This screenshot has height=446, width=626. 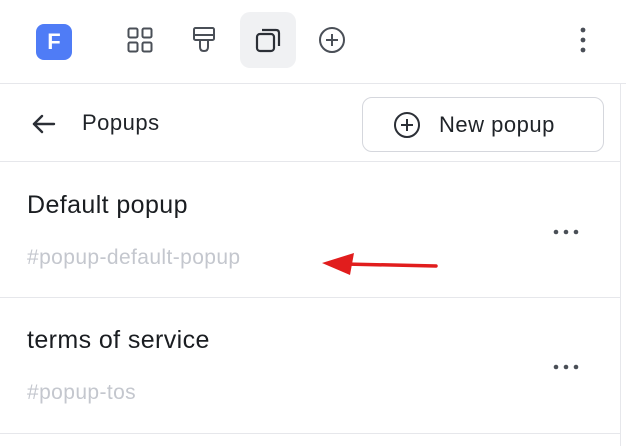 I want to click on popup-name: Default popup, so click(x=107, y=205).